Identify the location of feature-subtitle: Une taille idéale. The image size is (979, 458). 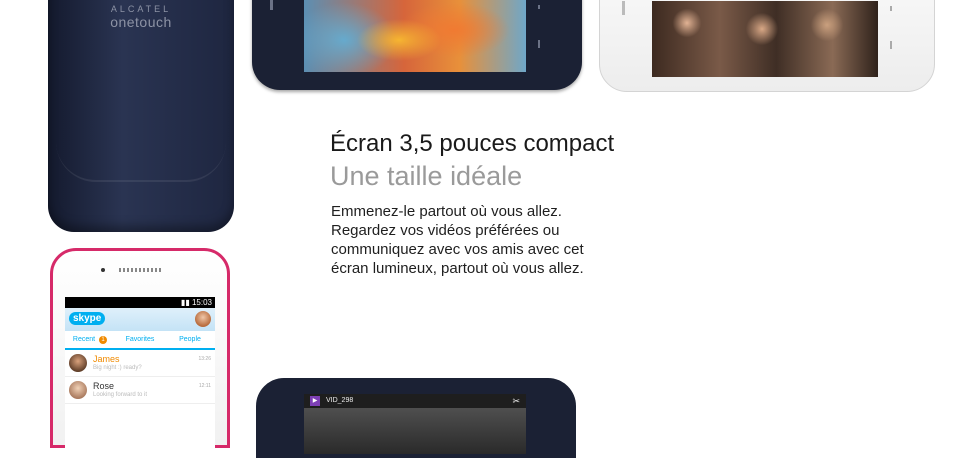
(426, 176).